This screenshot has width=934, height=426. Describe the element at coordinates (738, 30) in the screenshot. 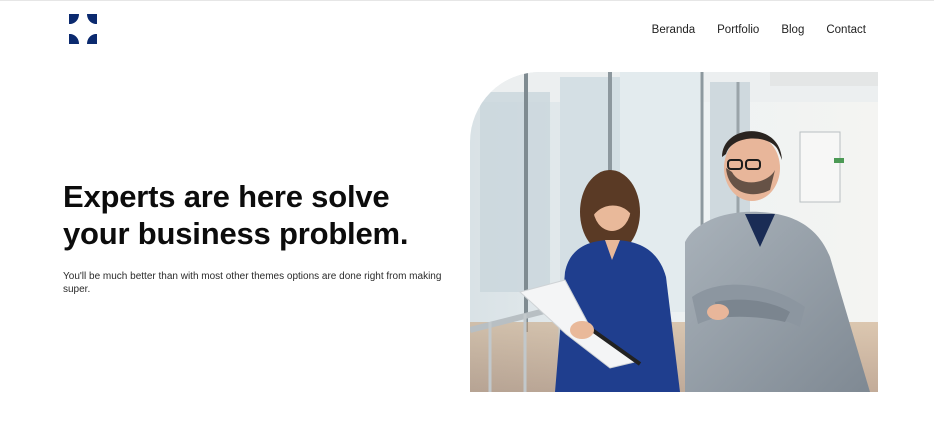

I see `nav-item-portfolio: Portfolio` at that location.